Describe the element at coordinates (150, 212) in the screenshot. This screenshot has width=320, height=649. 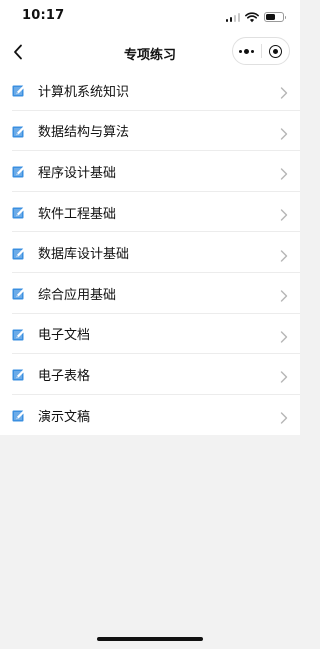
I see `list-item: 软件工程基础` at that location.